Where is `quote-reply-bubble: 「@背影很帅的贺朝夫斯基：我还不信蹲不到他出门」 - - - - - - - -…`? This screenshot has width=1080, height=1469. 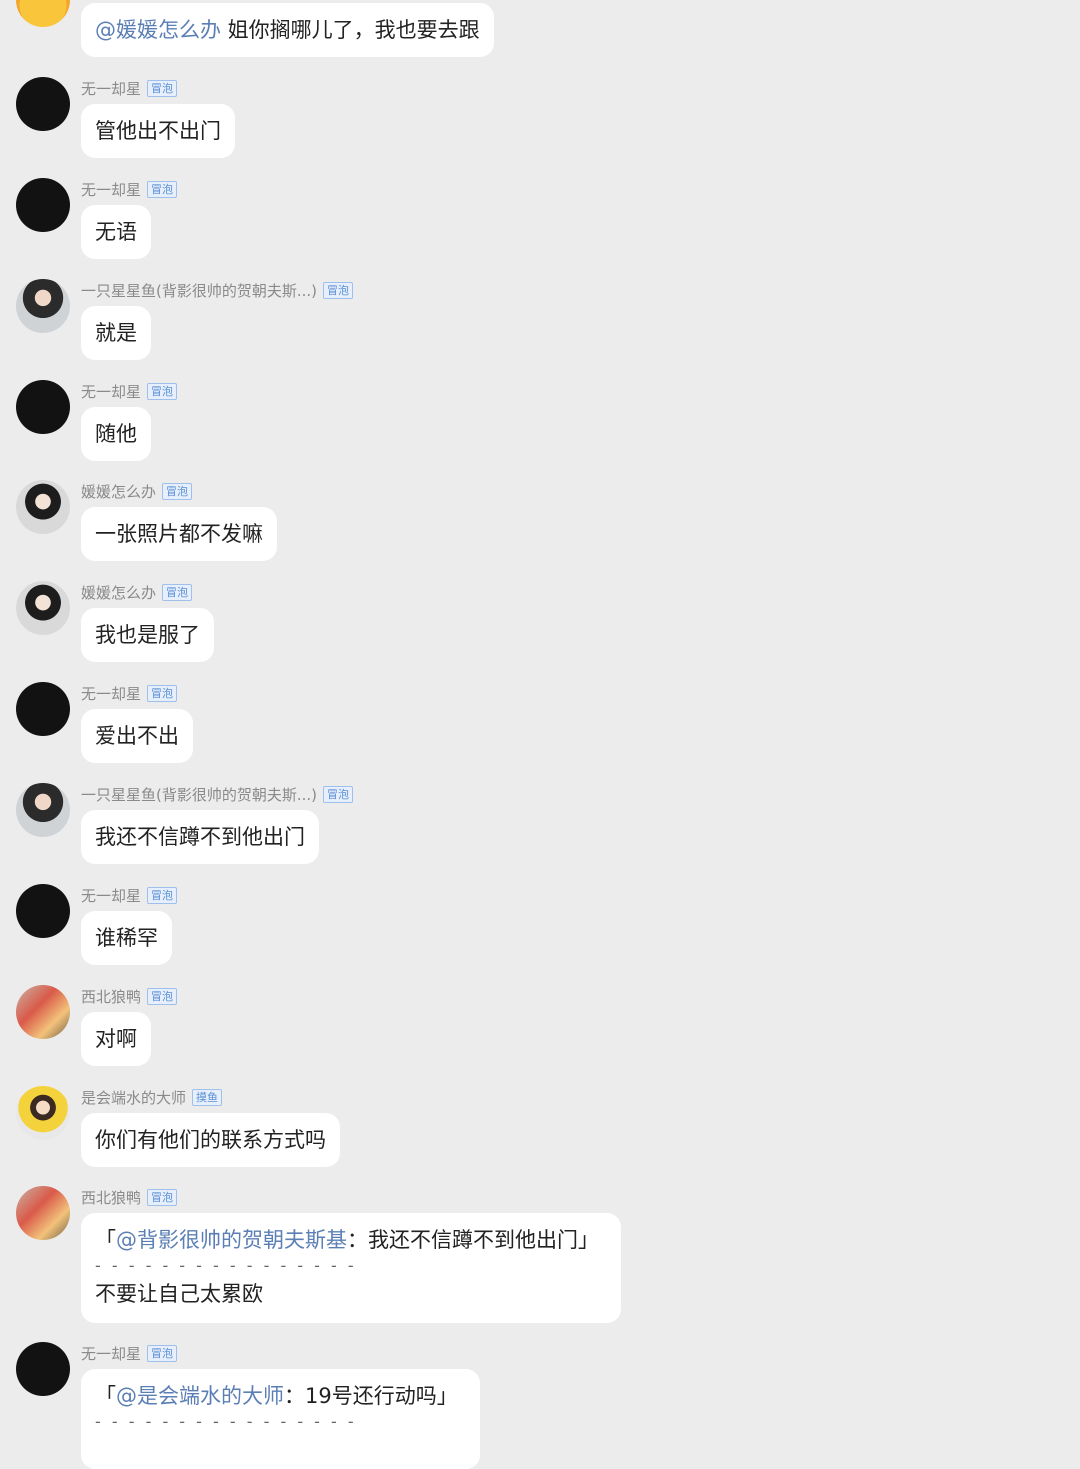 quote-reply-bubble: 「@背影很帅的贺朝夫斯基：我还不信蹲不到他出门」 - - - - - - - -… is located at coordinates (351, 1268).